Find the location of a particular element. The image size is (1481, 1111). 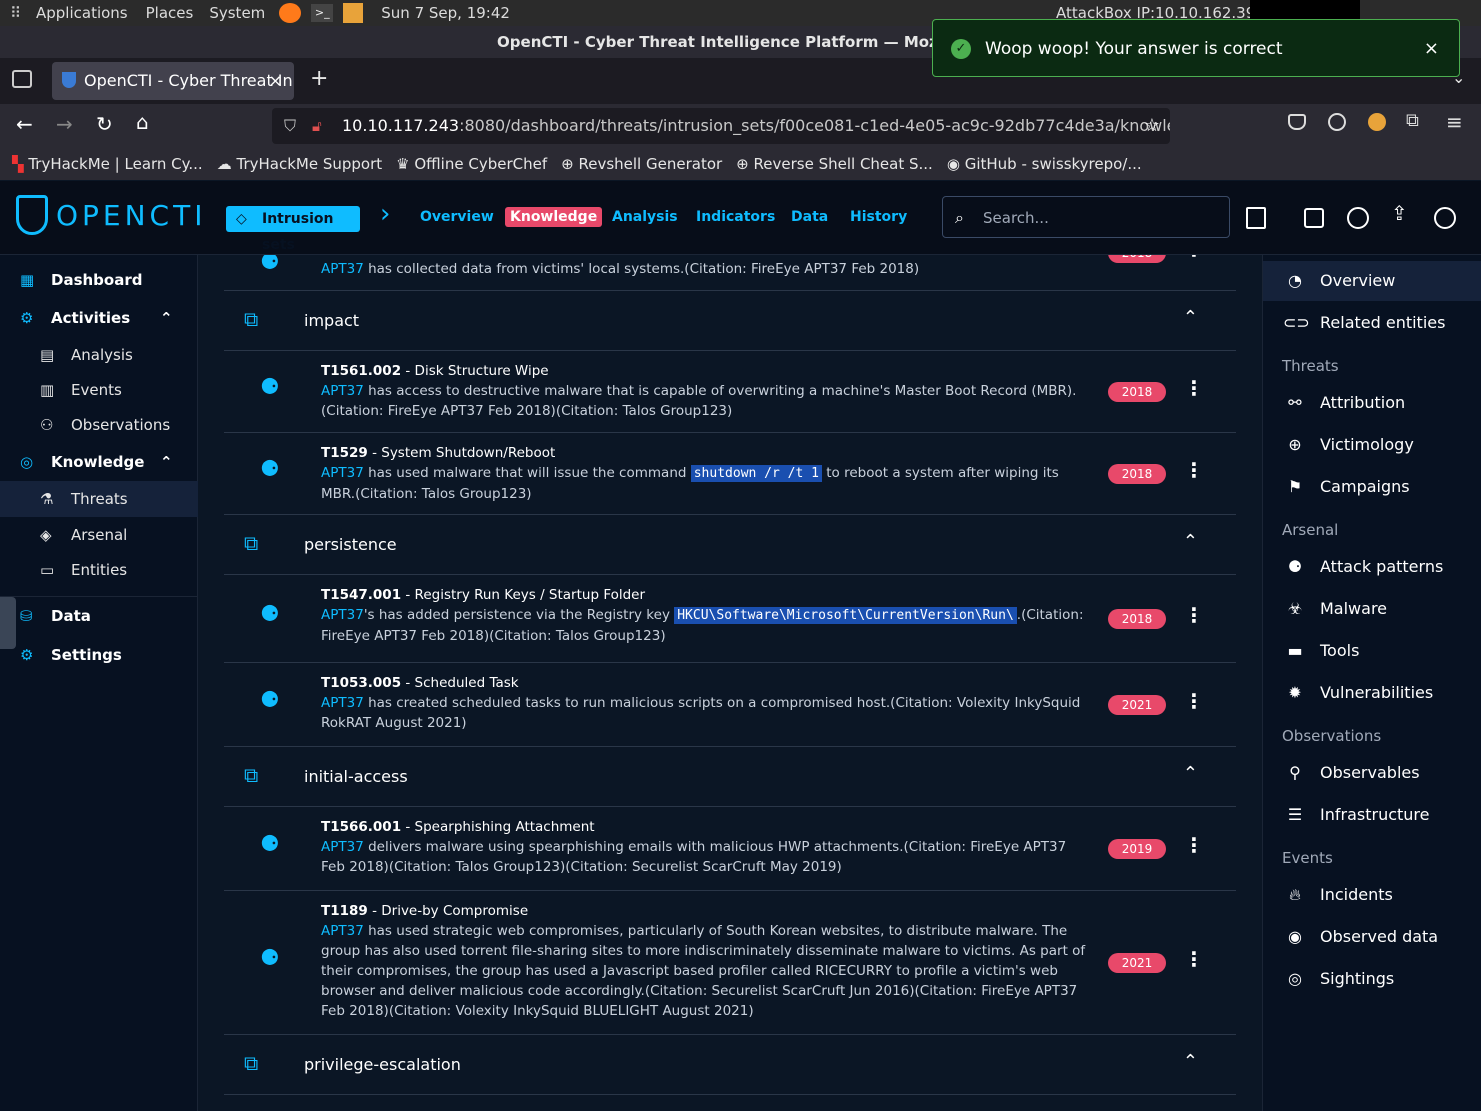

nav-item: ⊕ Victimology is located at coordinates (1372, 445).